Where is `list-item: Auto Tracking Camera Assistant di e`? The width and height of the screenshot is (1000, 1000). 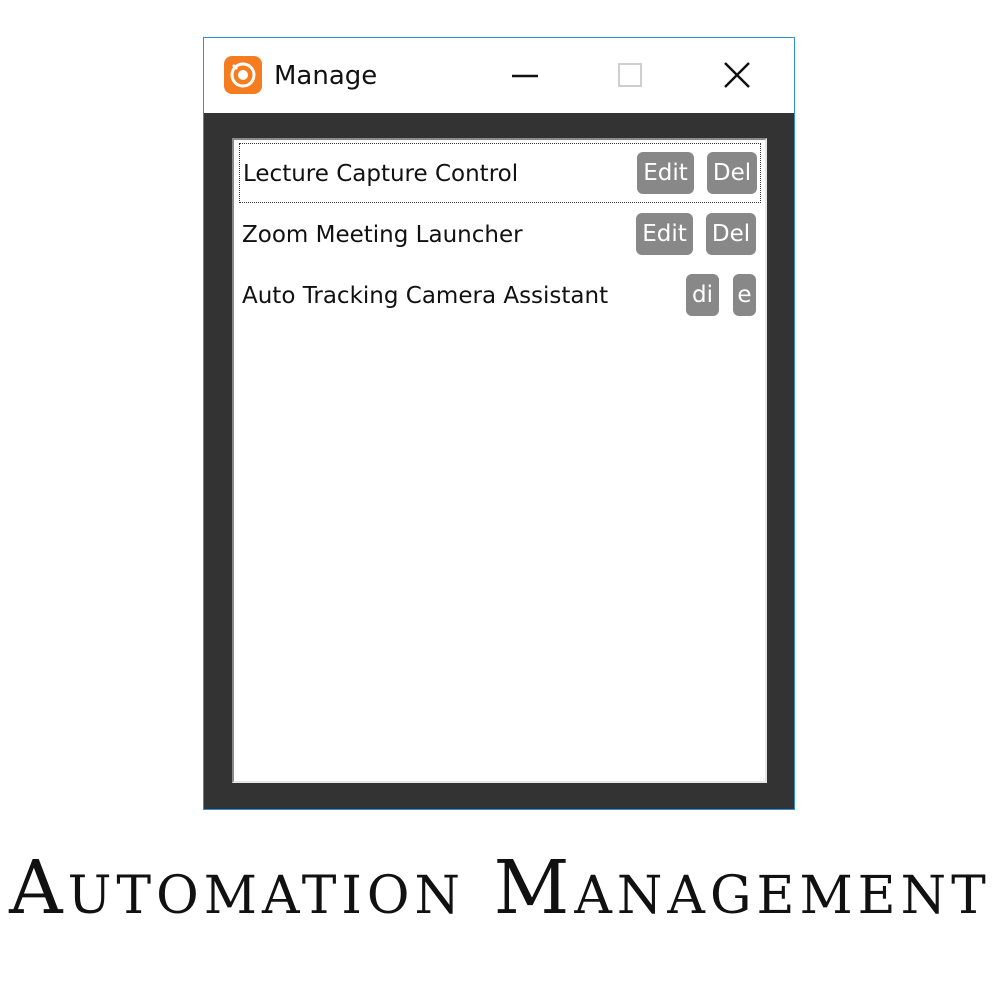
list-item: Auto Tracking Camera Assistant di e is located at coordinates (500, 296).